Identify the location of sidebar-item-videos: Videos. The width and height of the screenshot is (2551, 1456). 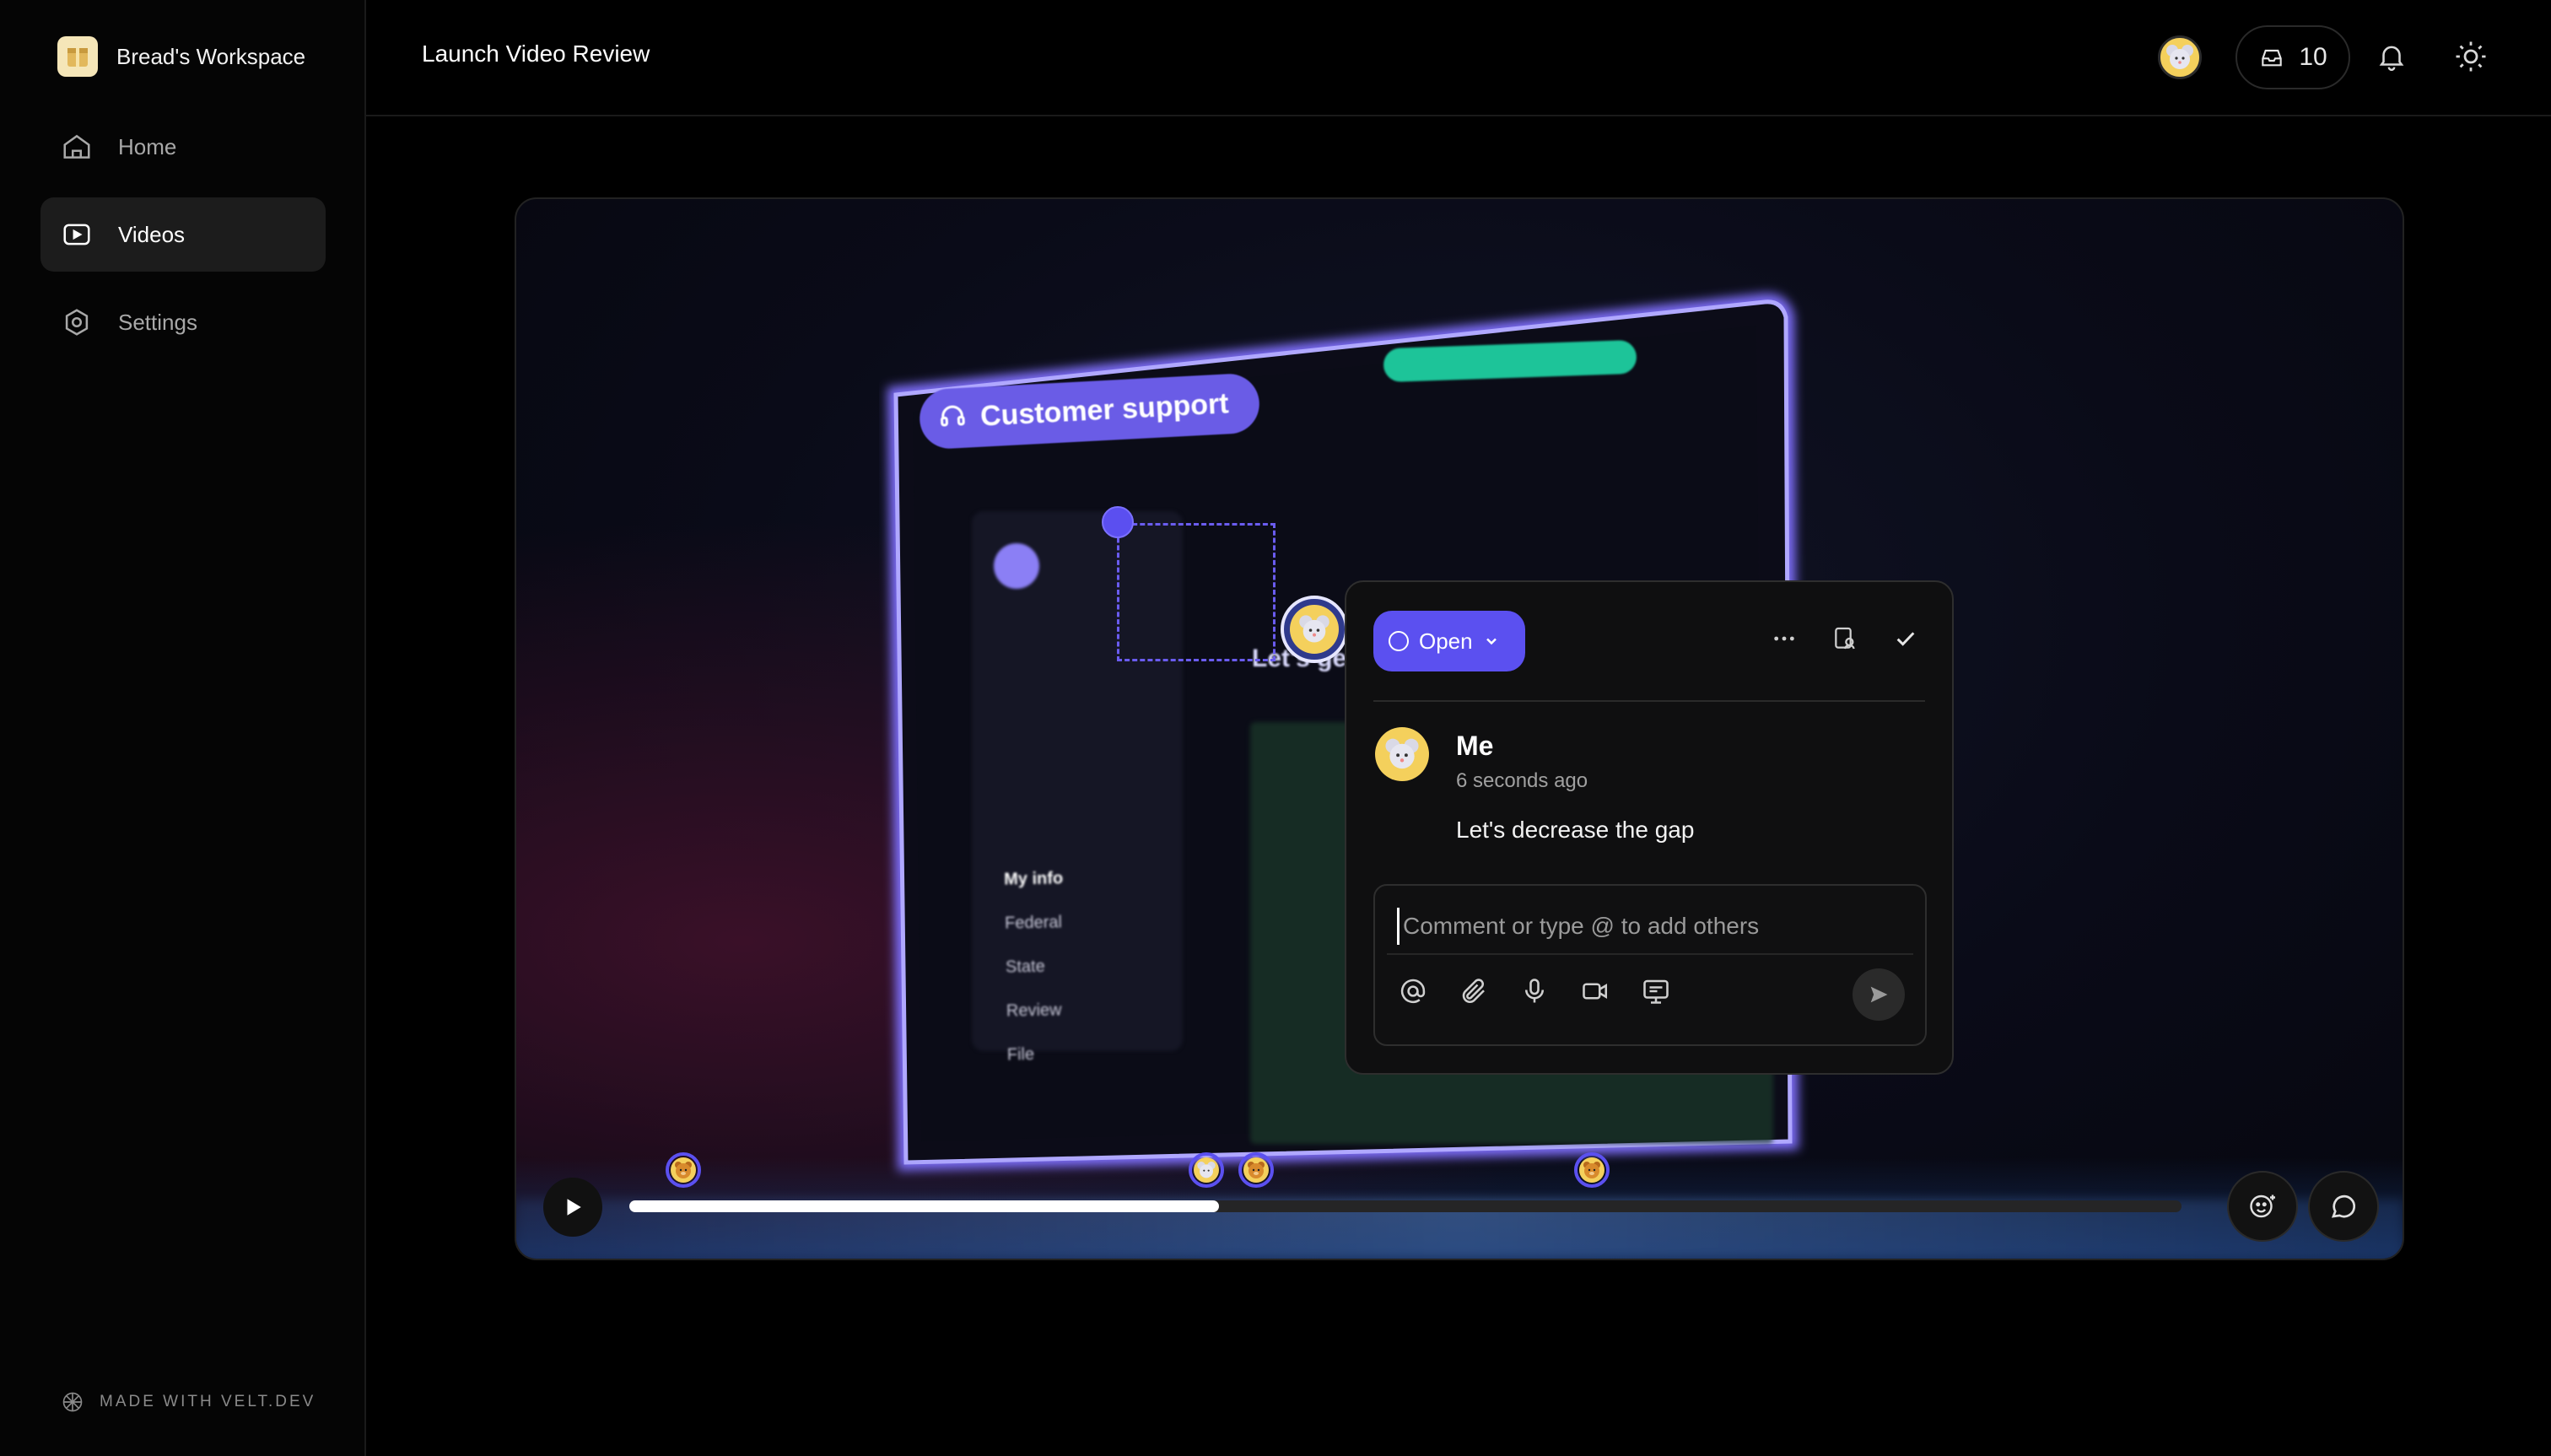
(183, 234).